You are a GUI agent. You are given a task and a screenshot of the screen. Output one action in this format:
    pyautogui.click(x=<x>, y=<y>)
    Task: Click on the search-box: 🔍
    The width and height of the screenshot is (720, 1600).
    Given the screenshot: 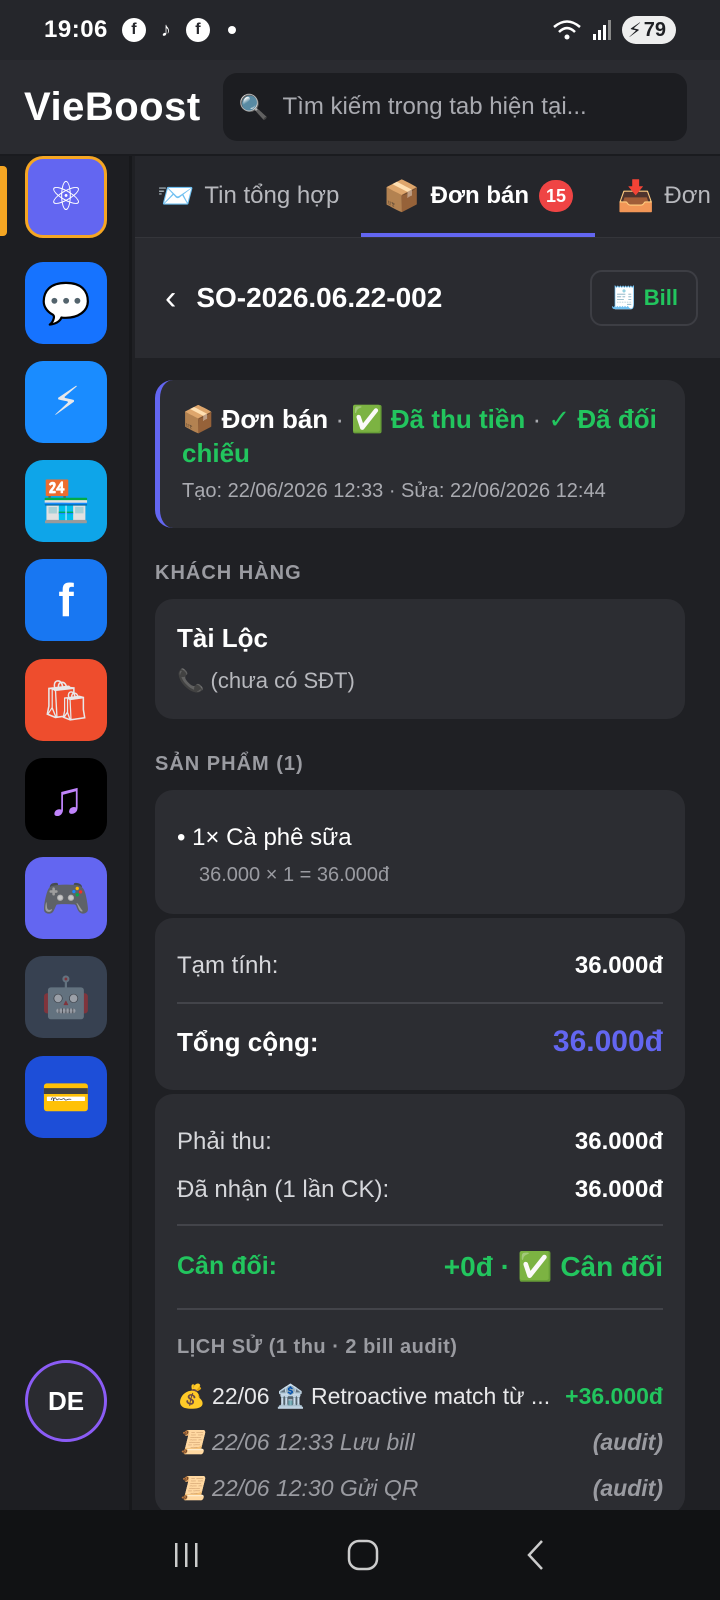 What is the action you would take?
    pyautogui.click(x=454, y=107)
    